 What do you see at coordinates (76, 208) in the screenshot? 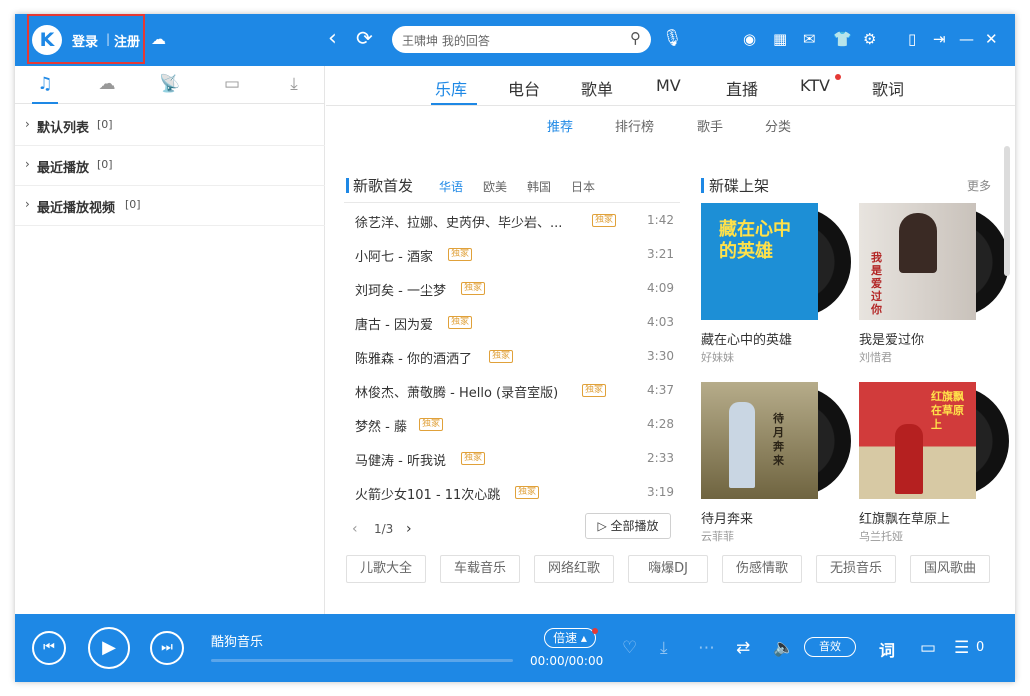
I see `playlist-name: 最近播放视频` at bounding box center [76, 208].